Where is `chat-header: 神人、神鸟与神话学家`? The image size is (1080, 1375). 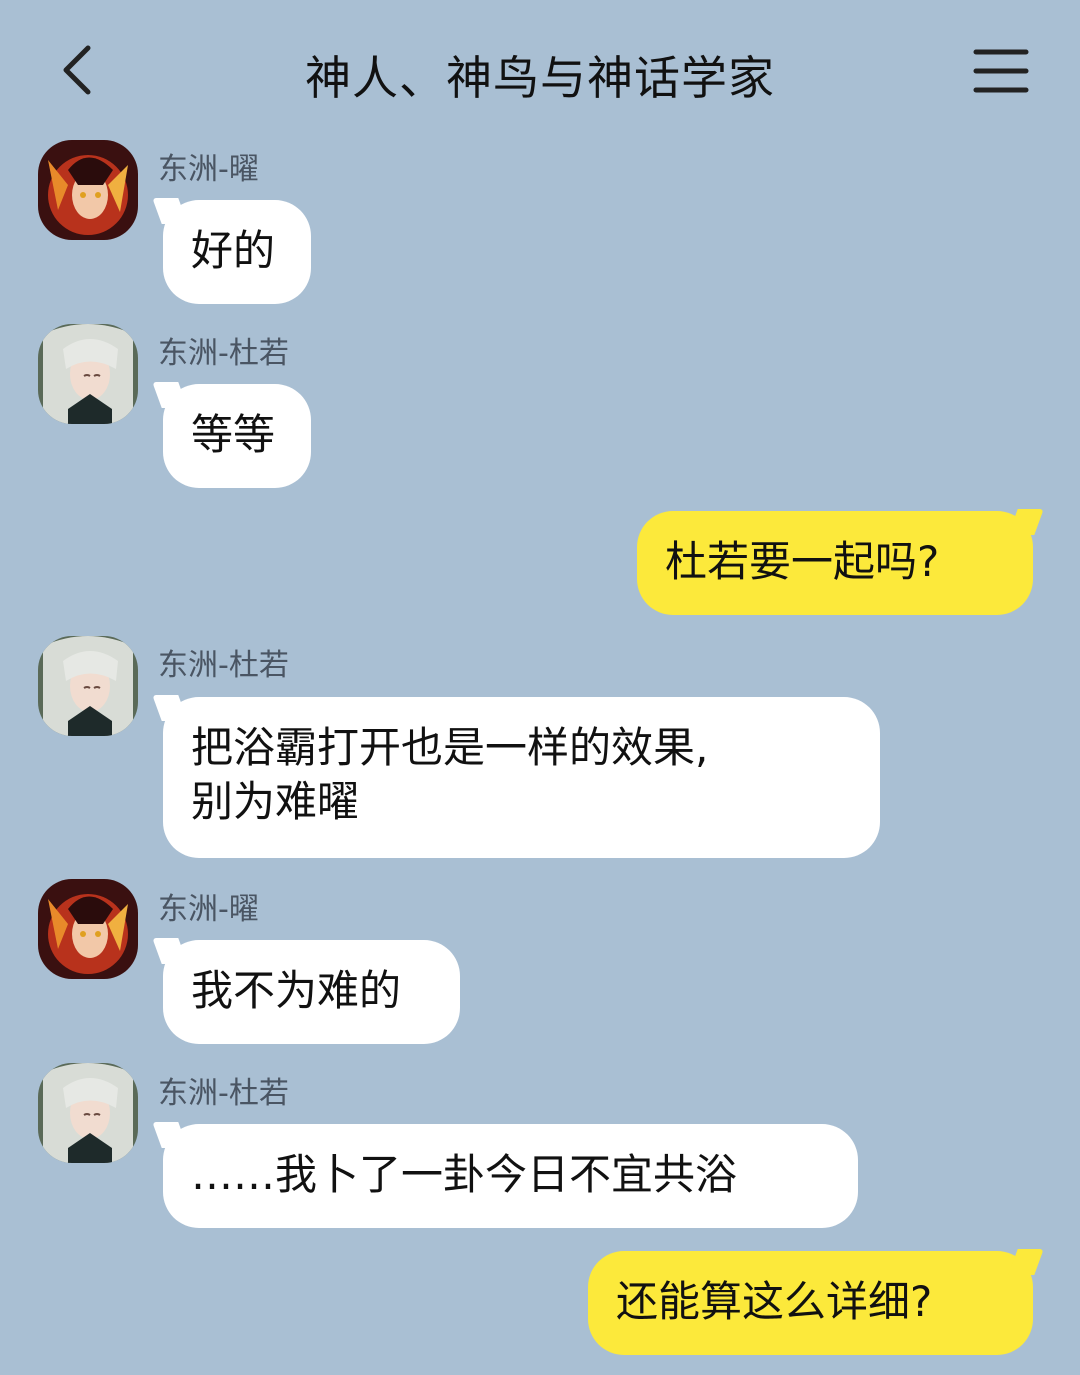 chat-header: 神人、神鸟与神话学家 is located at coordinates (540, 70).